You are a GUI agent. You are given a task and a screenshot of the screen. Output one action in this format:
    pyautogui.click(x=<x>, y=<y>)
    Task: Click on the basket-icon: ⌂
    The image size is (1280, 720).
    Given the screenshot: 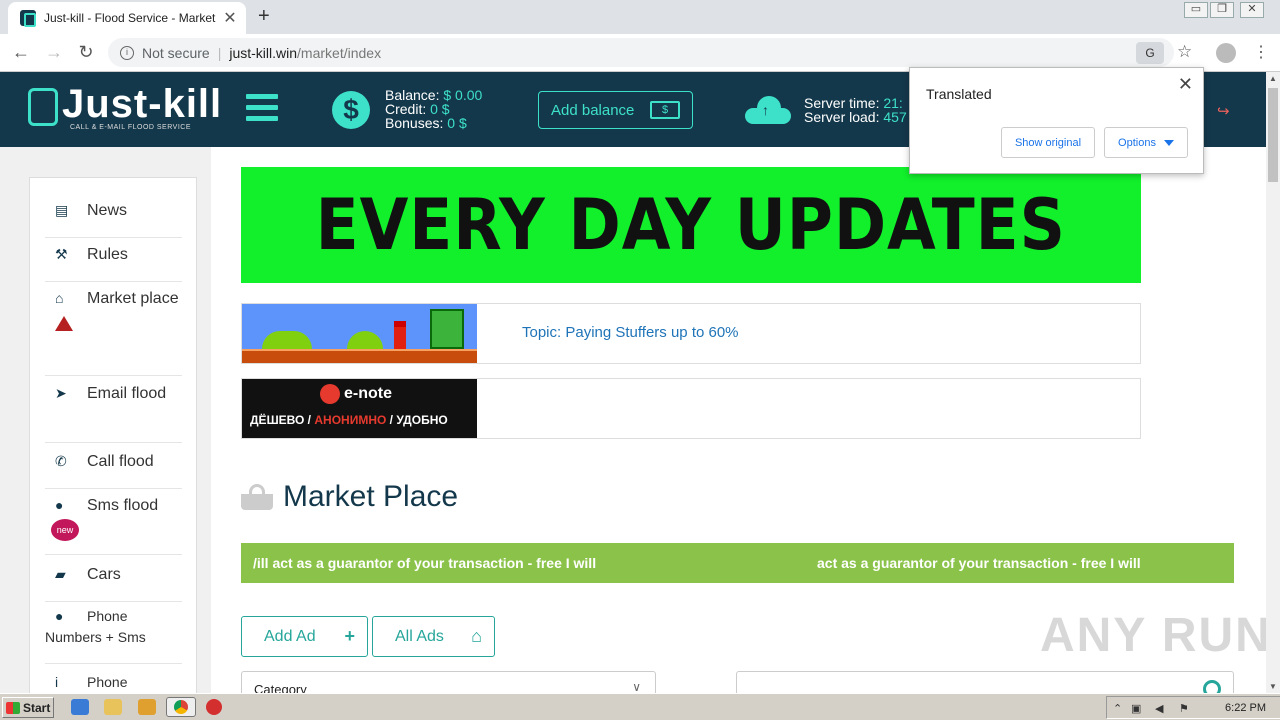 What is the action you would take?
    pyautogui.click(x=476, y=636)
    